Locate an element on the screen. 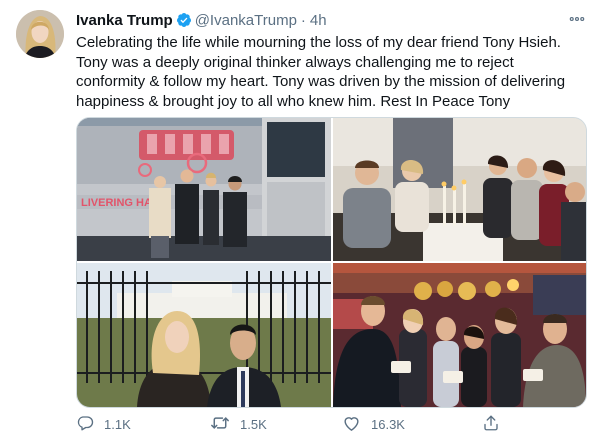 The image size is (597, 445). bus-photo: LIVERING HAPPI is located at coordinates (204, 189).